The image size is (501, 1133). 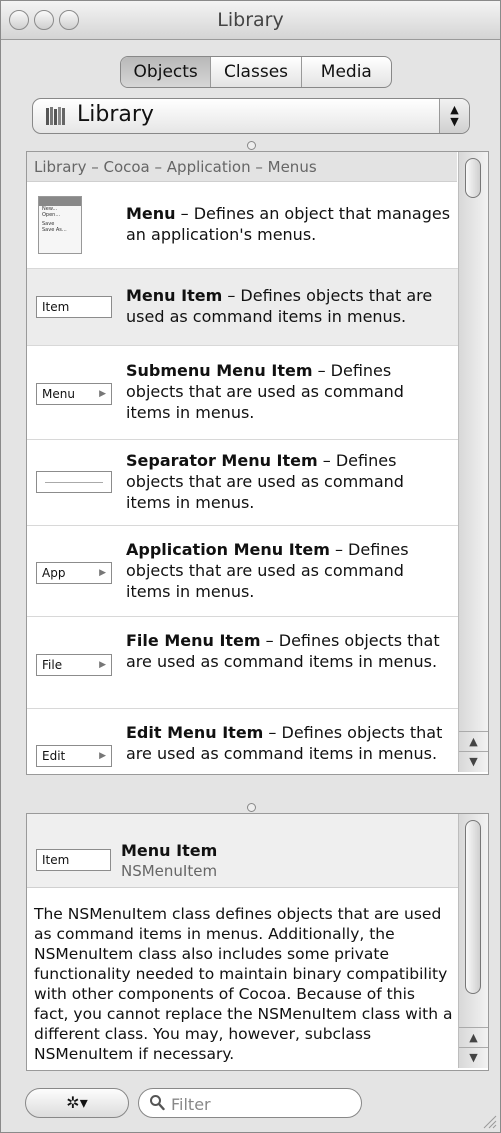 I want to click on window-title: Library, so click(x=250, y=20).